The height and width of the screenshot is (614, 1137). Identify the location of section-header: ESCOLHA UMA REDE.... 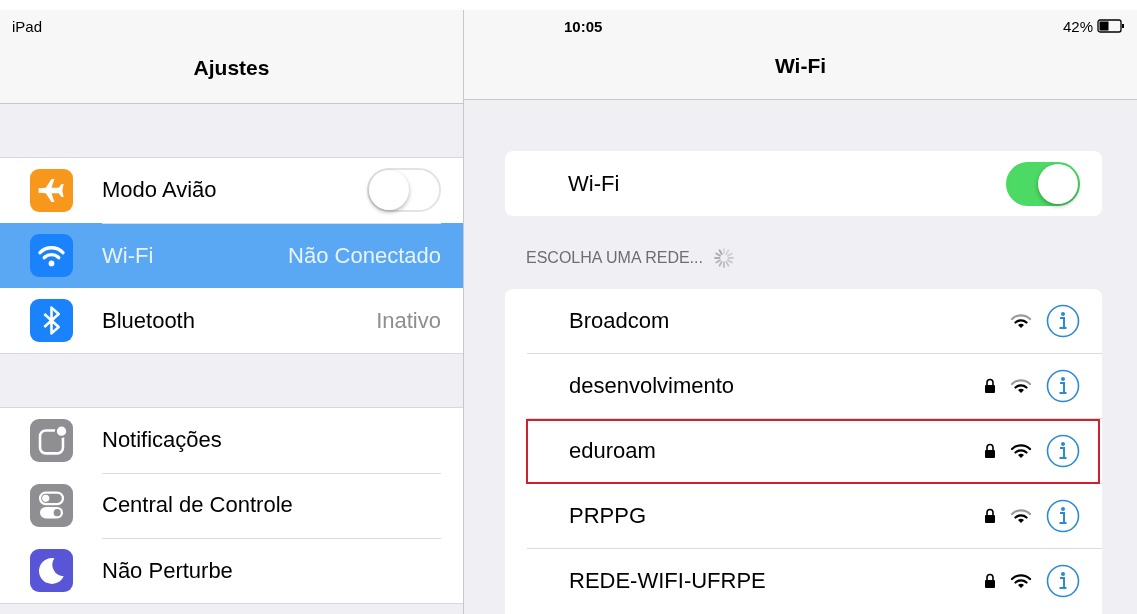
(614, 257).